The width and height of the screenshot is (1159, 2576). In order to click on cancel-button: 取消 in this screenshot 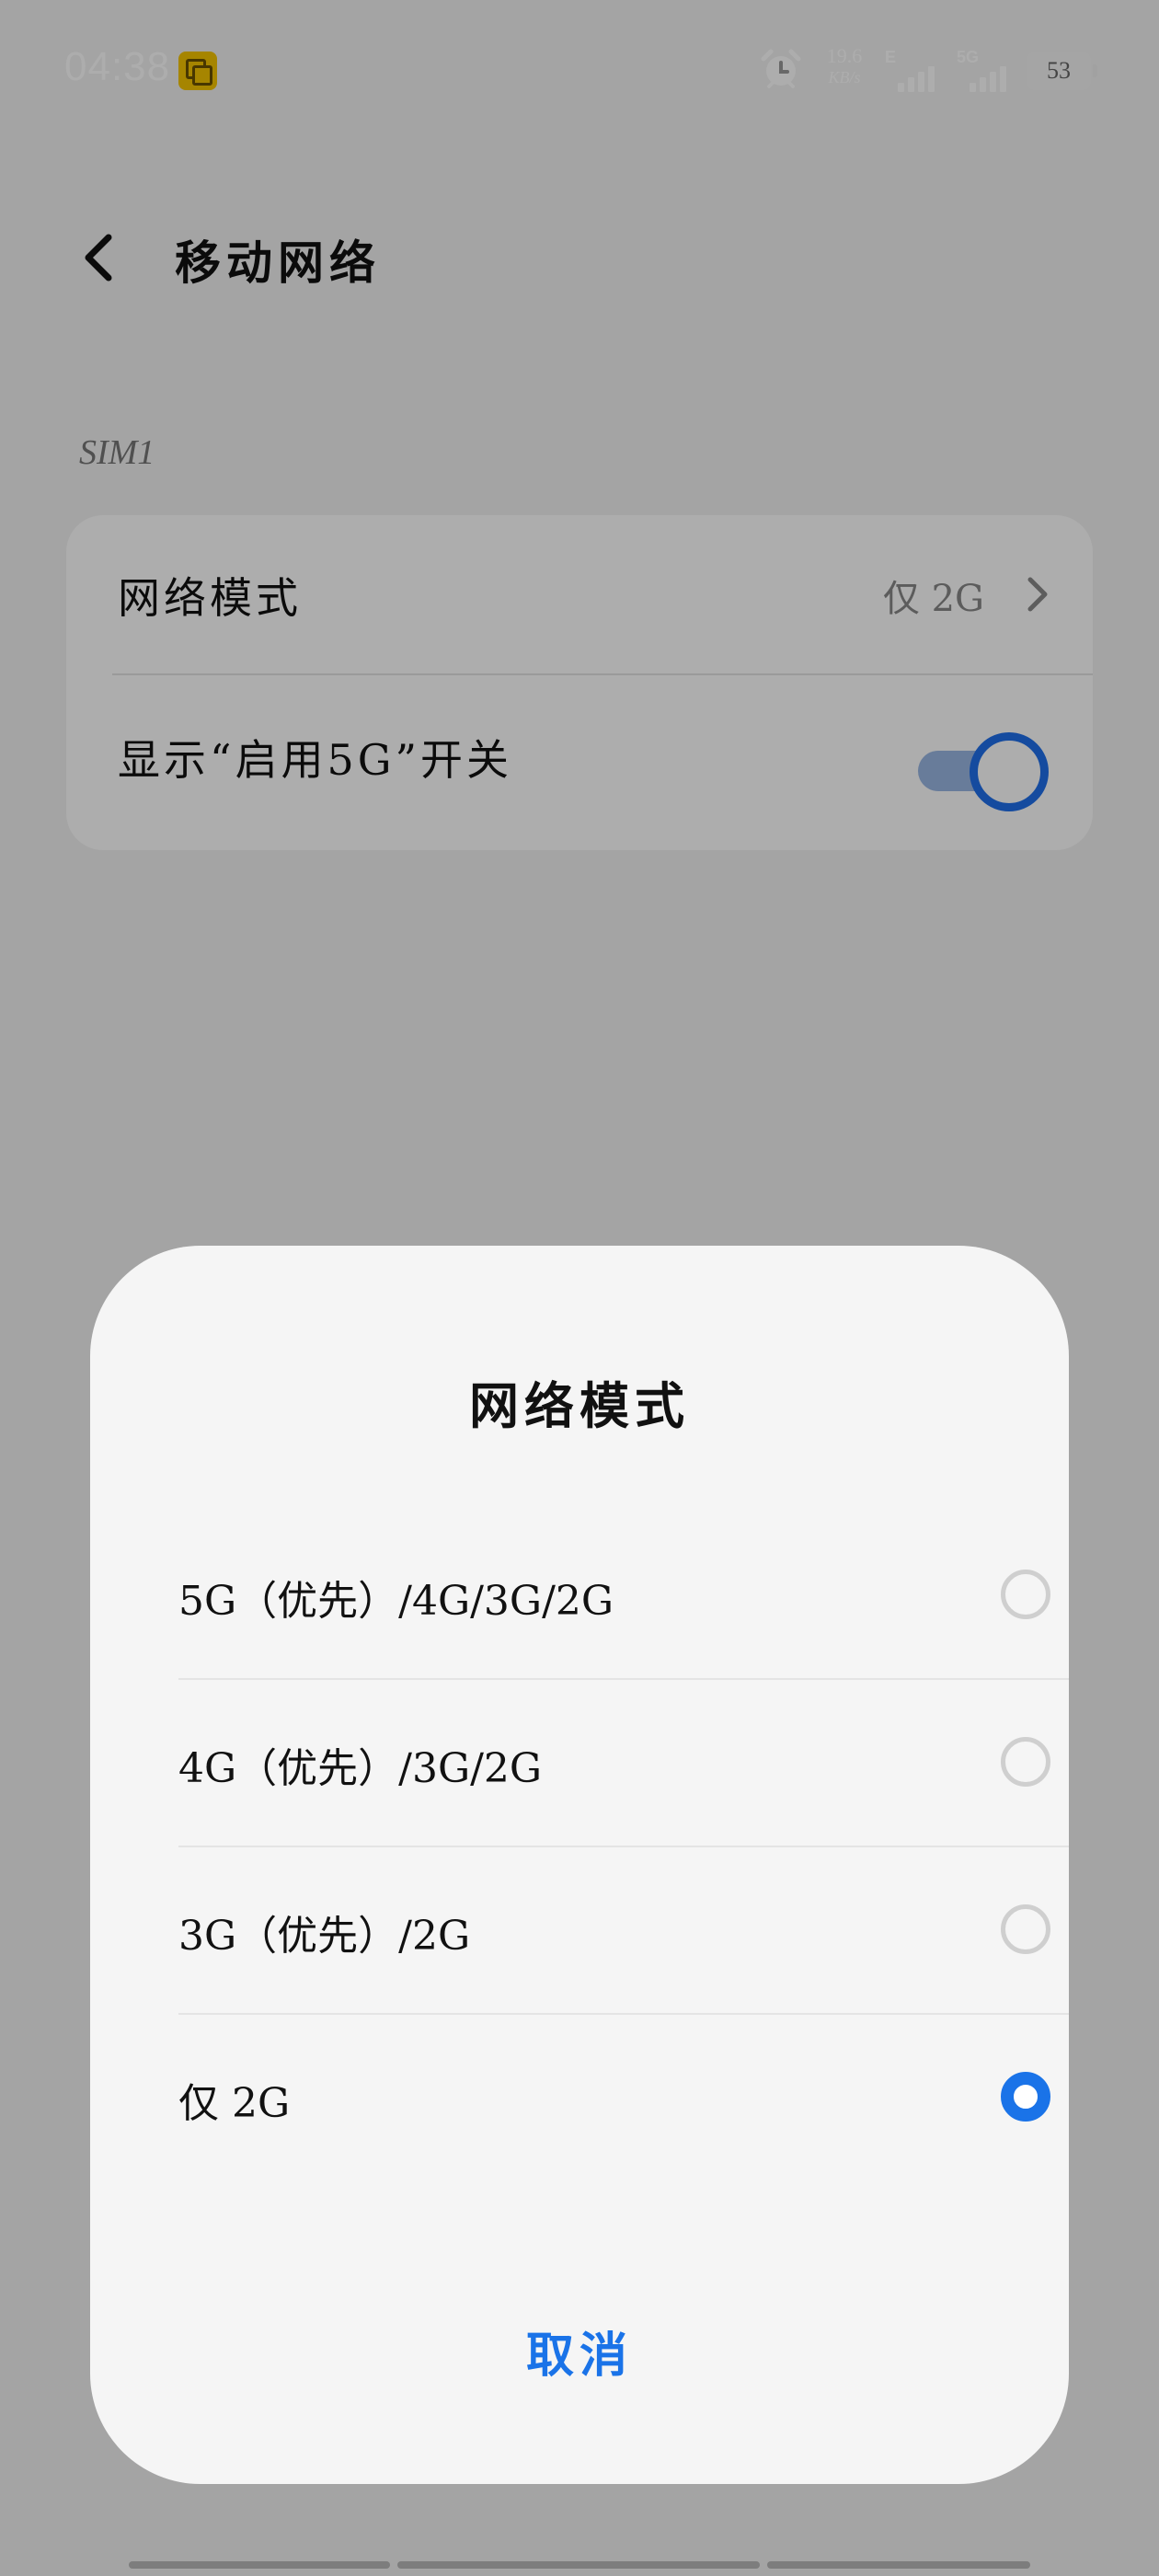, I will do `click(579, 2351)`.